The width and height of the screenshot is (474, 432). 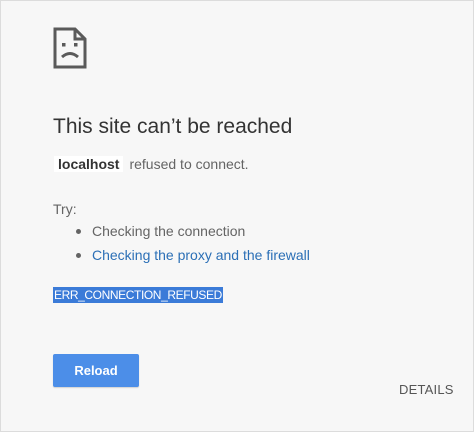 What do you see at coordinates (138, 295) in the screenshot?
I see `error-code: ERR_CONNECTION_REFUSED` at bounding box center [138, 295].